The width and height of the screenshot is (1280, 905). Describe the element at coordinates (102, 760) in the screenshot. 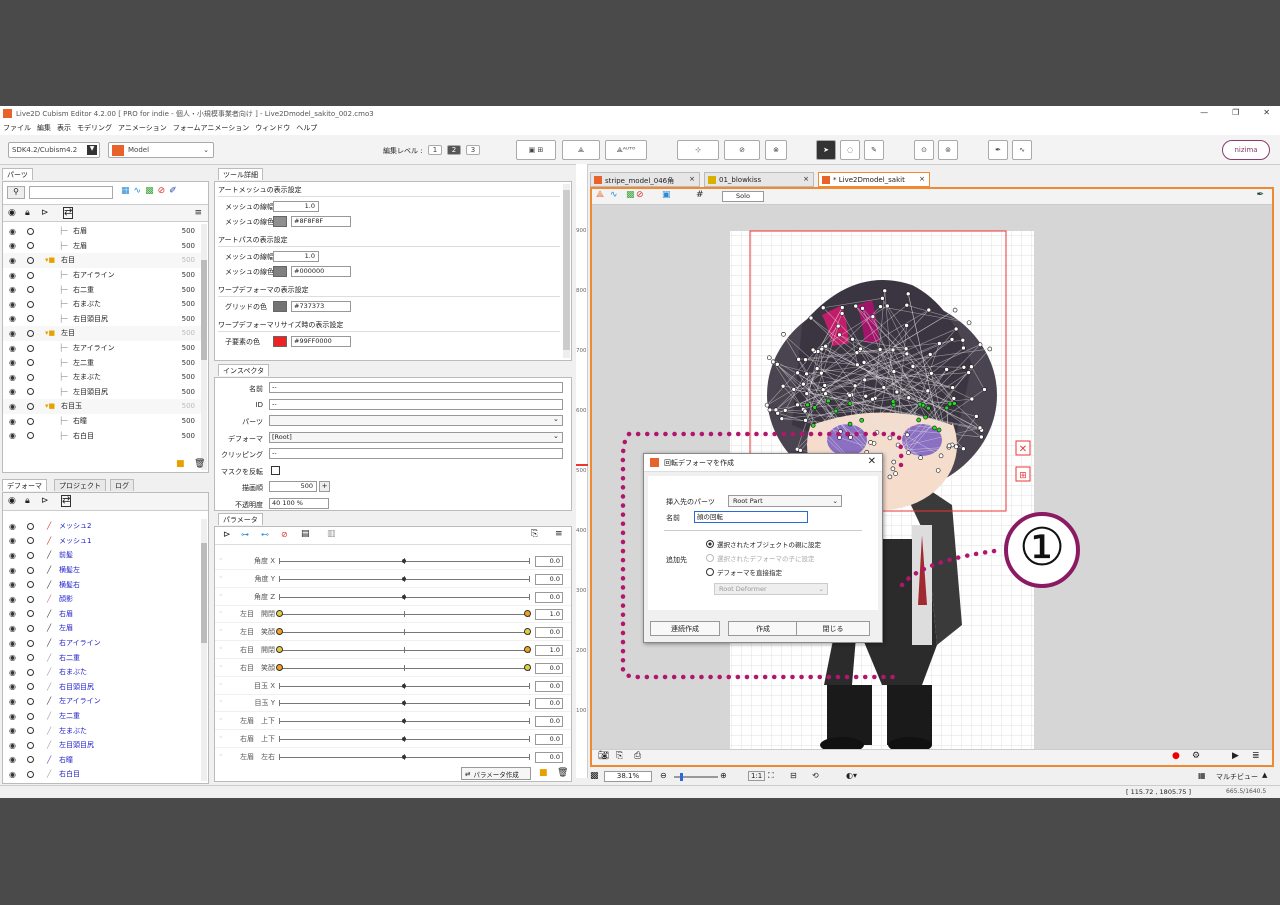

I see `list-item: ◉ ╱ 右瞳` at that location.